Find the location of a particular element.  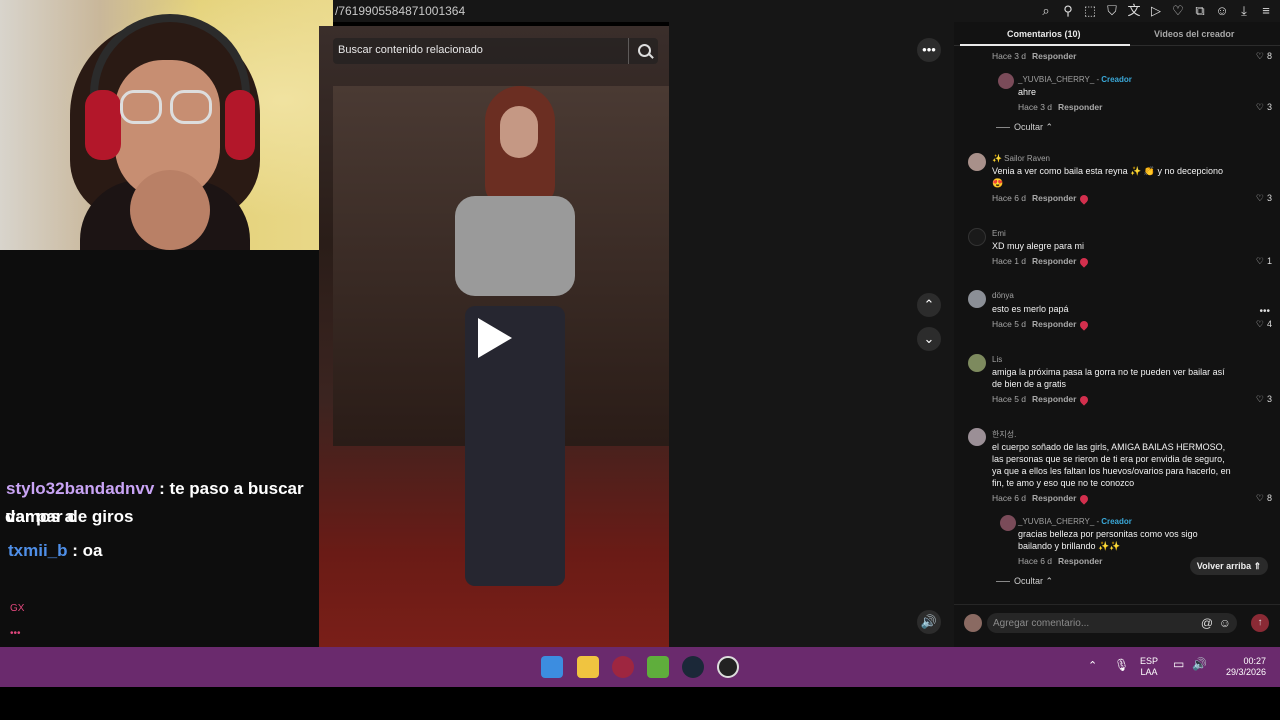

profile-icon: ☺ is located at coordinates (1222, 11).